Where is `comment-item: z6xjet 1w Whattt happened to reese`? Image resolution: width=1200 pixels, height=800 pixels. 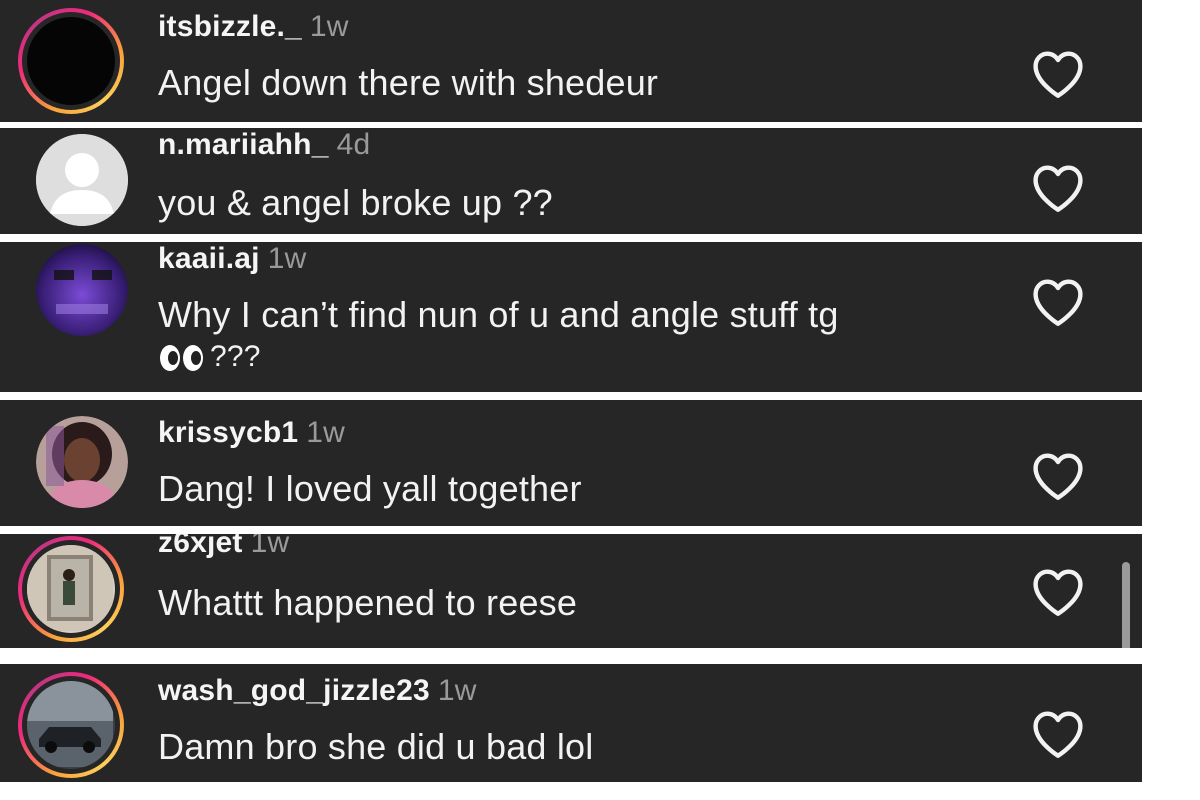 comment-item: z6xjet 1w Whattt happened to reese is located at coordinates (571, 591).